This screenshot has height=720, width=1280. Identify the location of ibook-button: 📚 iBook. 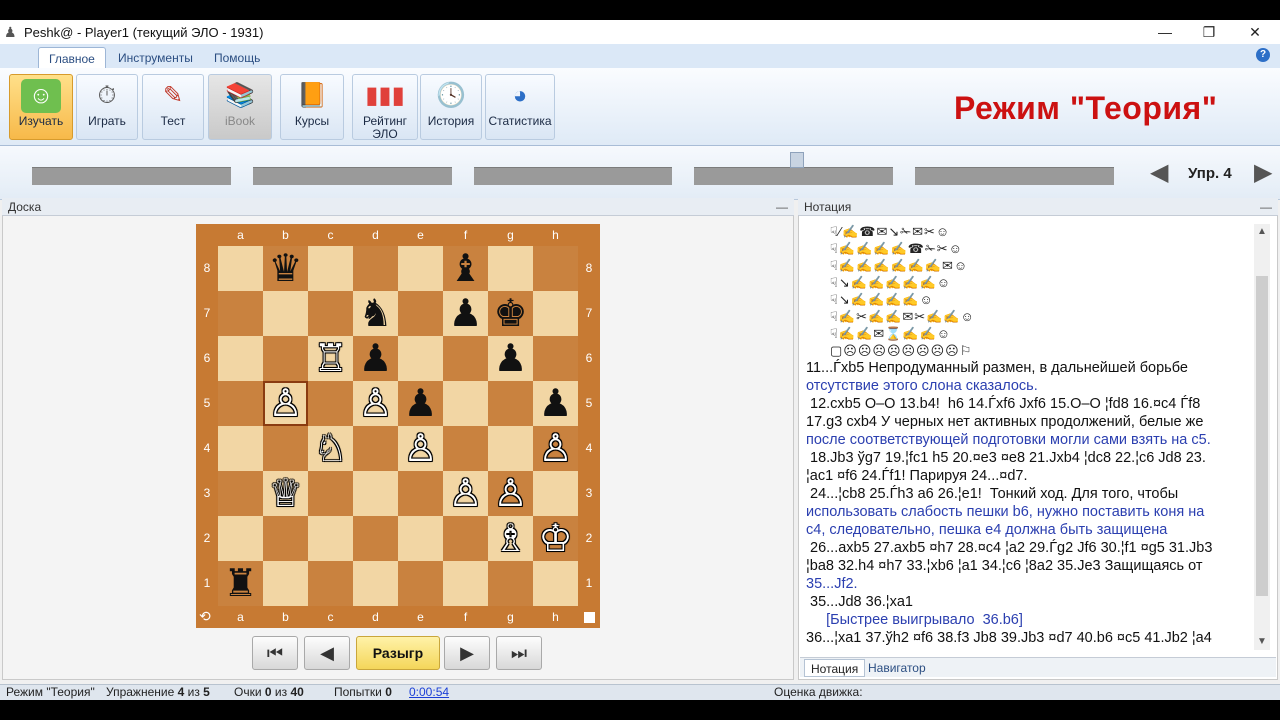
(240, 107).